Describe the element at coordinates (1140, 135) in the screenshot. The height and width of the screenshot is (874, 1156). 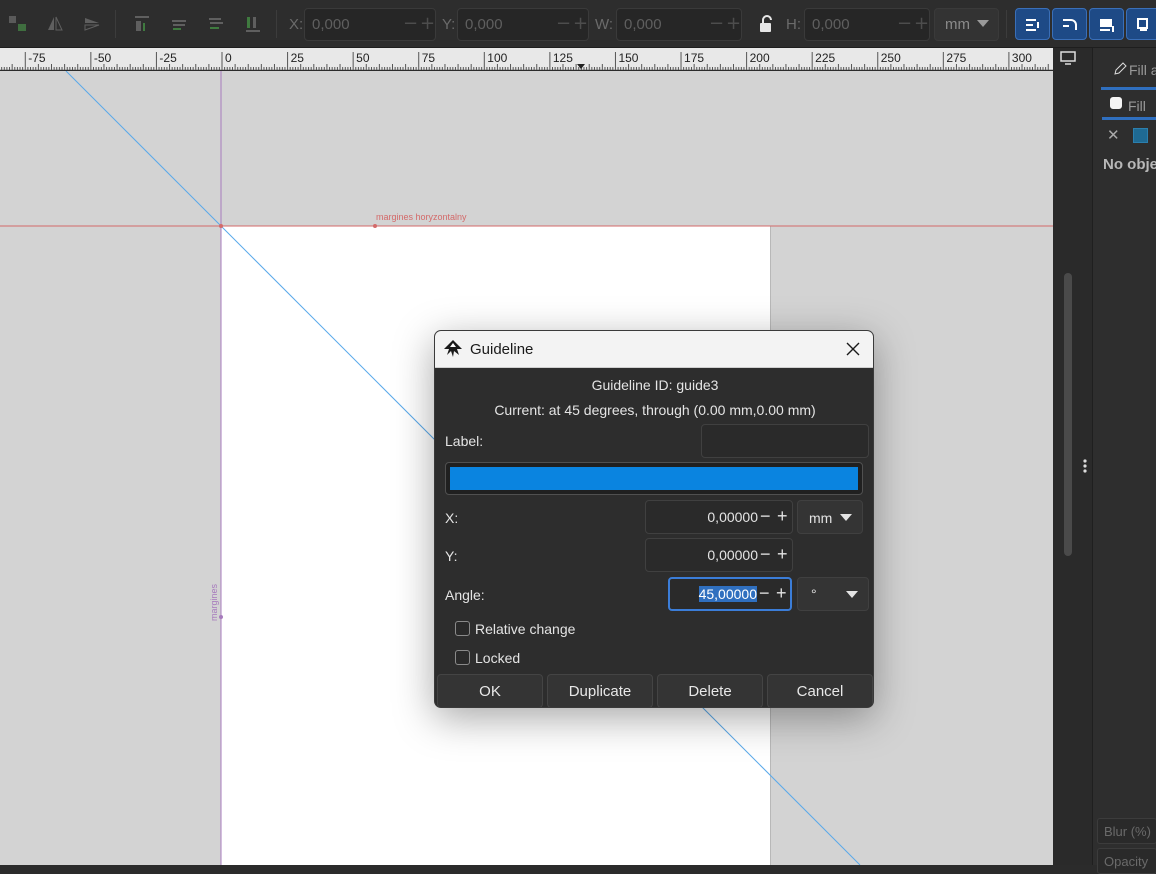
I see `flat-color-icon` at that location.